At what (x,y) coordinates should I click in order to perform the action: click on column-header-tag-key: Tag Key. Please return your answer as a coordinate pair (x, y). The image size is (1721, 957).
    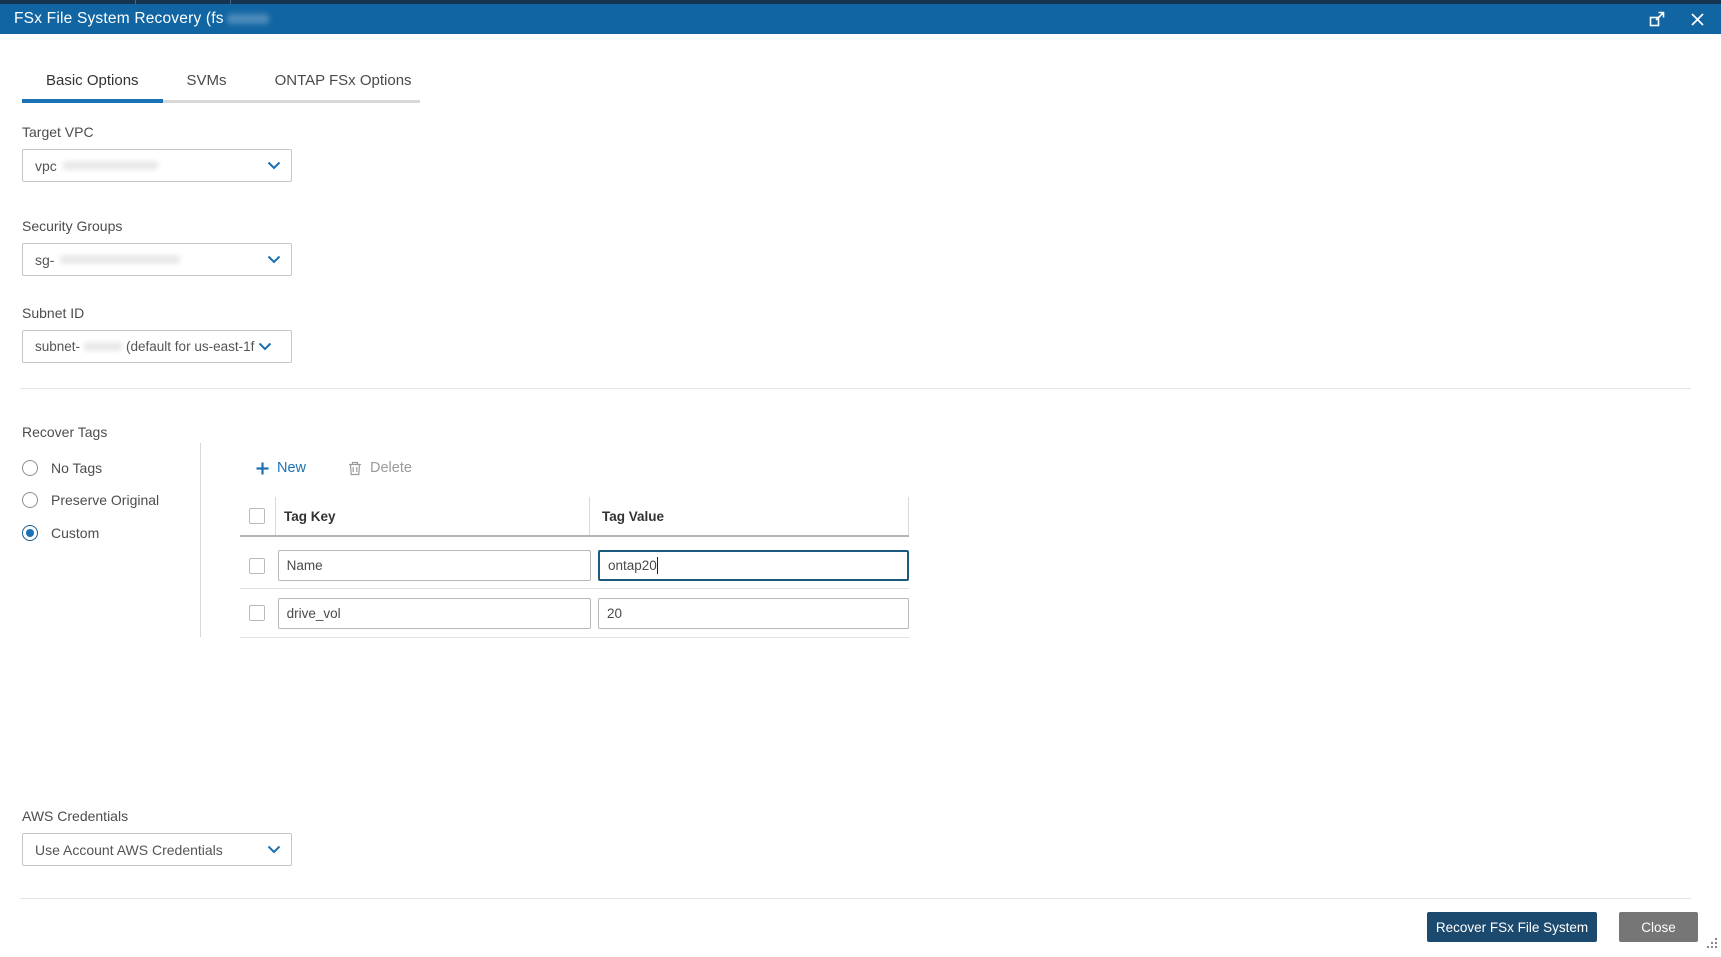
    Looking at the image, I should click on (432, 516).